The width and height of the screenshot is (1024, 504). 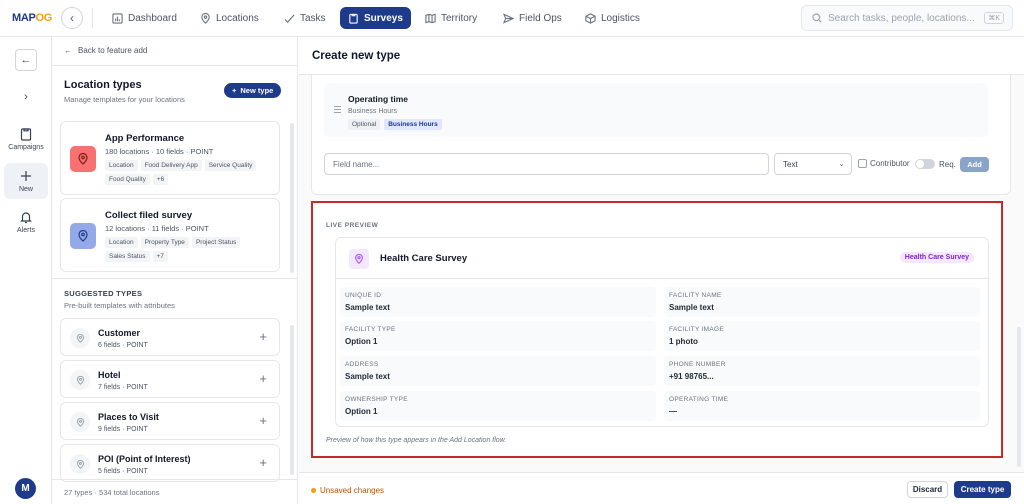 What do you see at coordinates (127, 179) in the screenshot?
I see `tag: Food Quality` at bounding box center [127, 179].